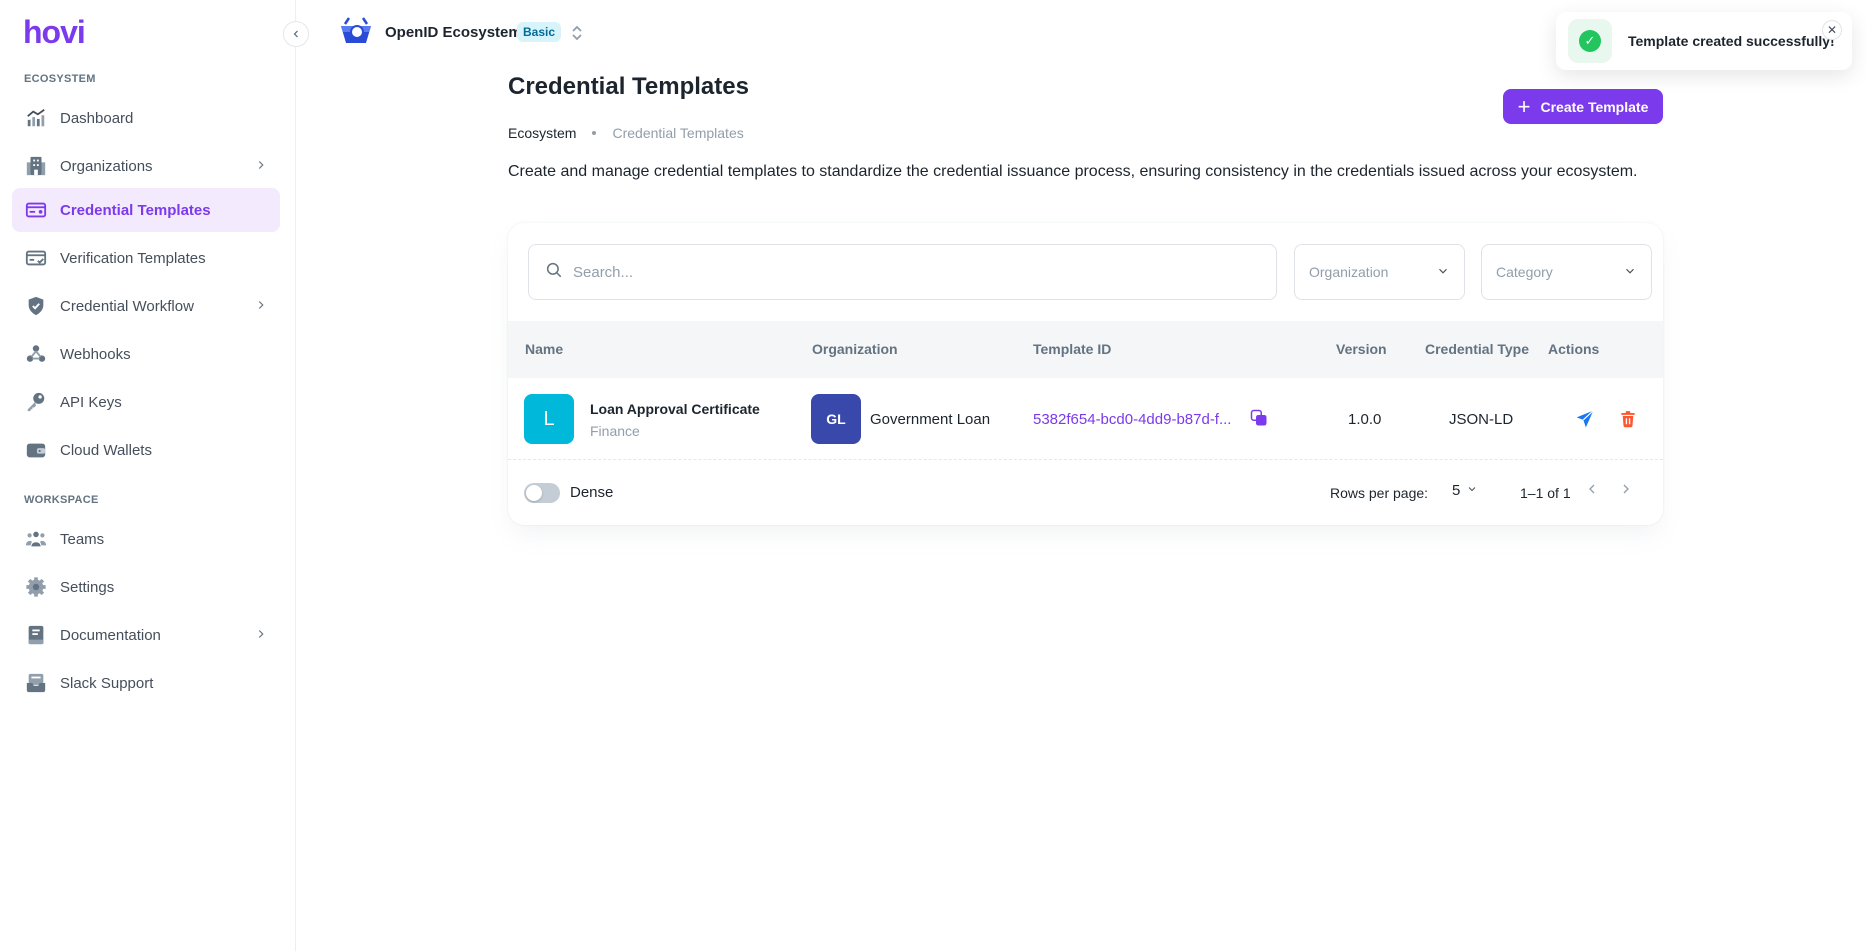 The width and height of the screenshot is (1867, 951). I want to click on shield-icon, so click(36, 306).